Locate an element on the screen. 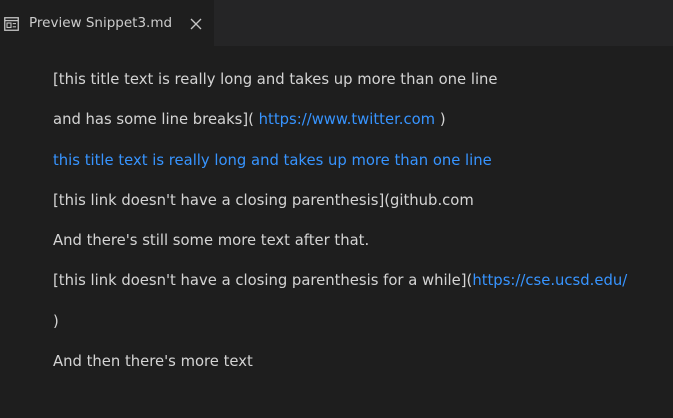 The image size is (673, 418). close-icon is located at coordinates (196, 23).